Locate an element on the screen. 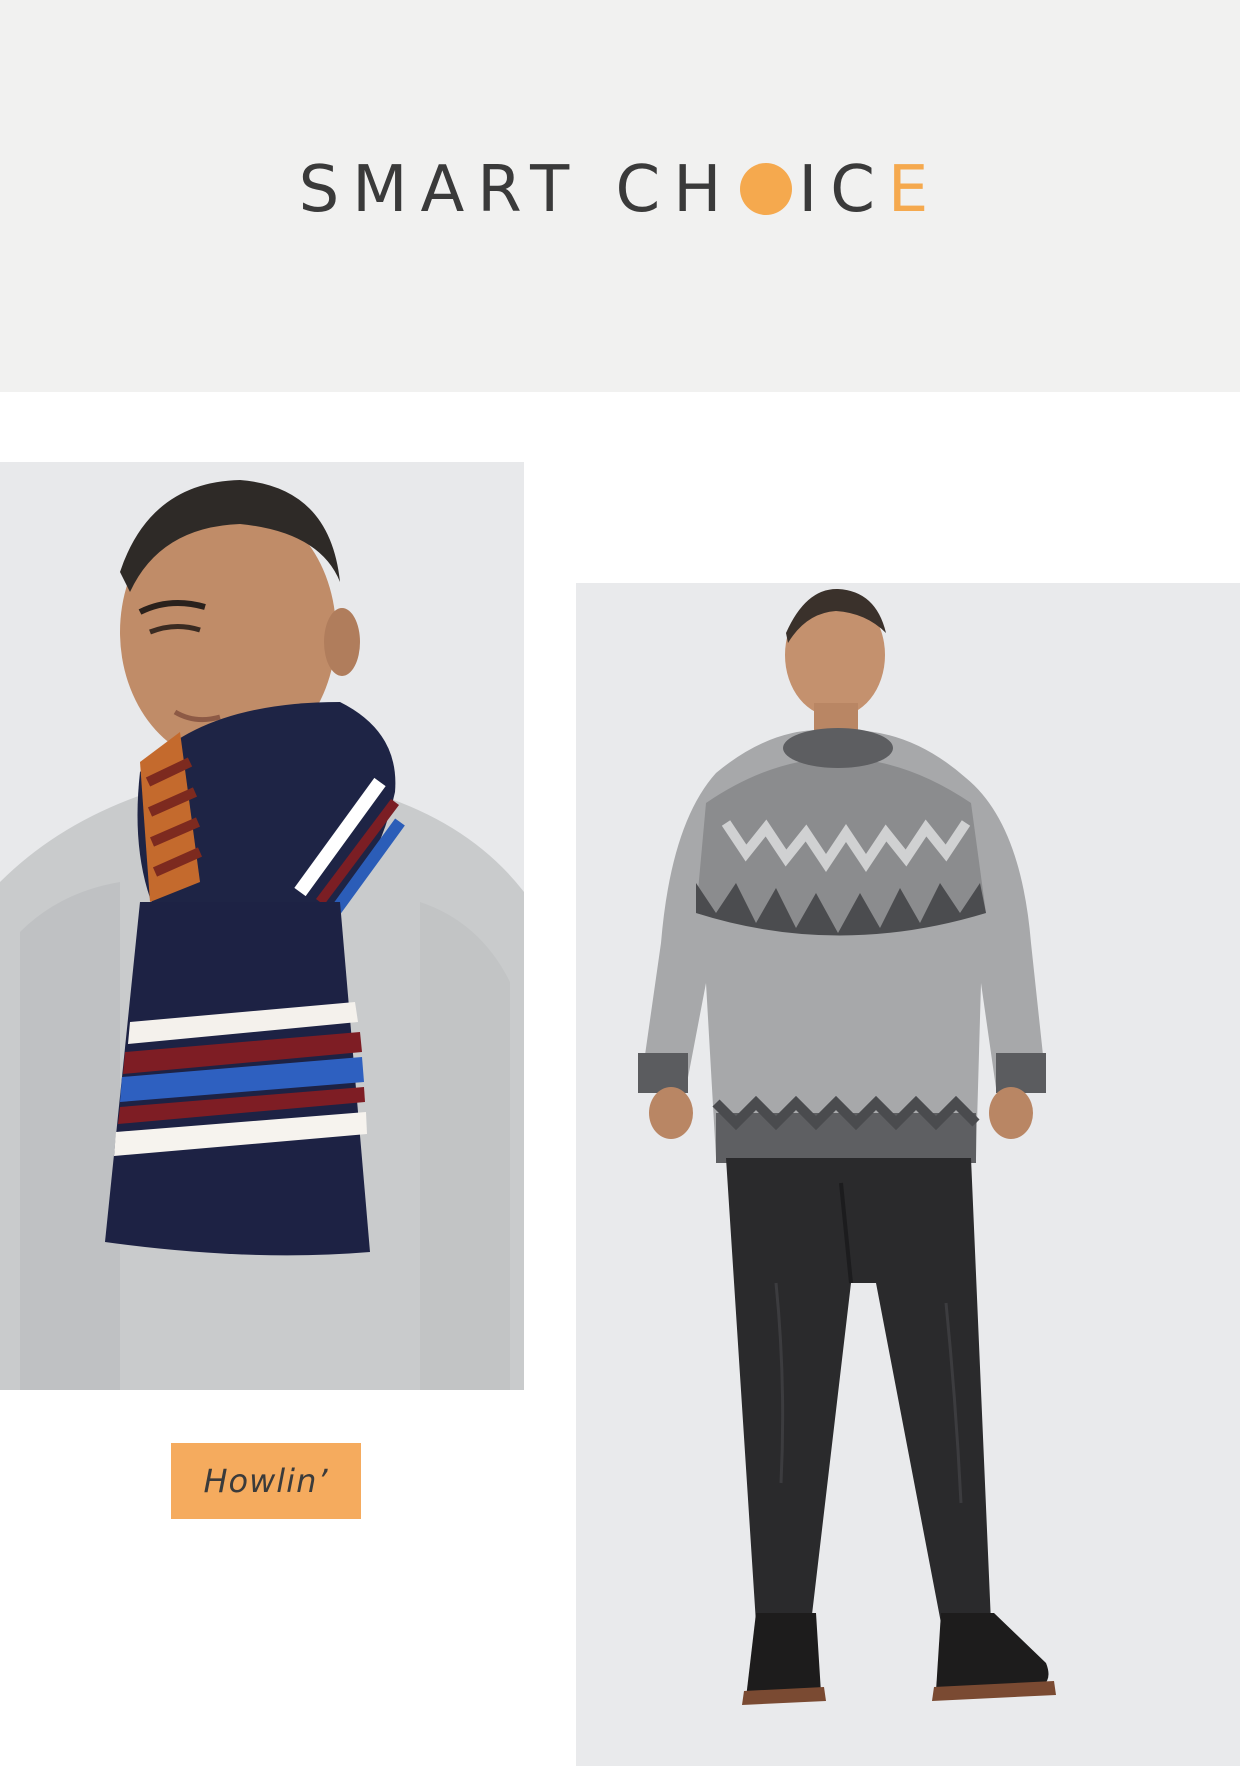  smart-choice-logo: SMART CH ICE is located at coordinates (620, 190).